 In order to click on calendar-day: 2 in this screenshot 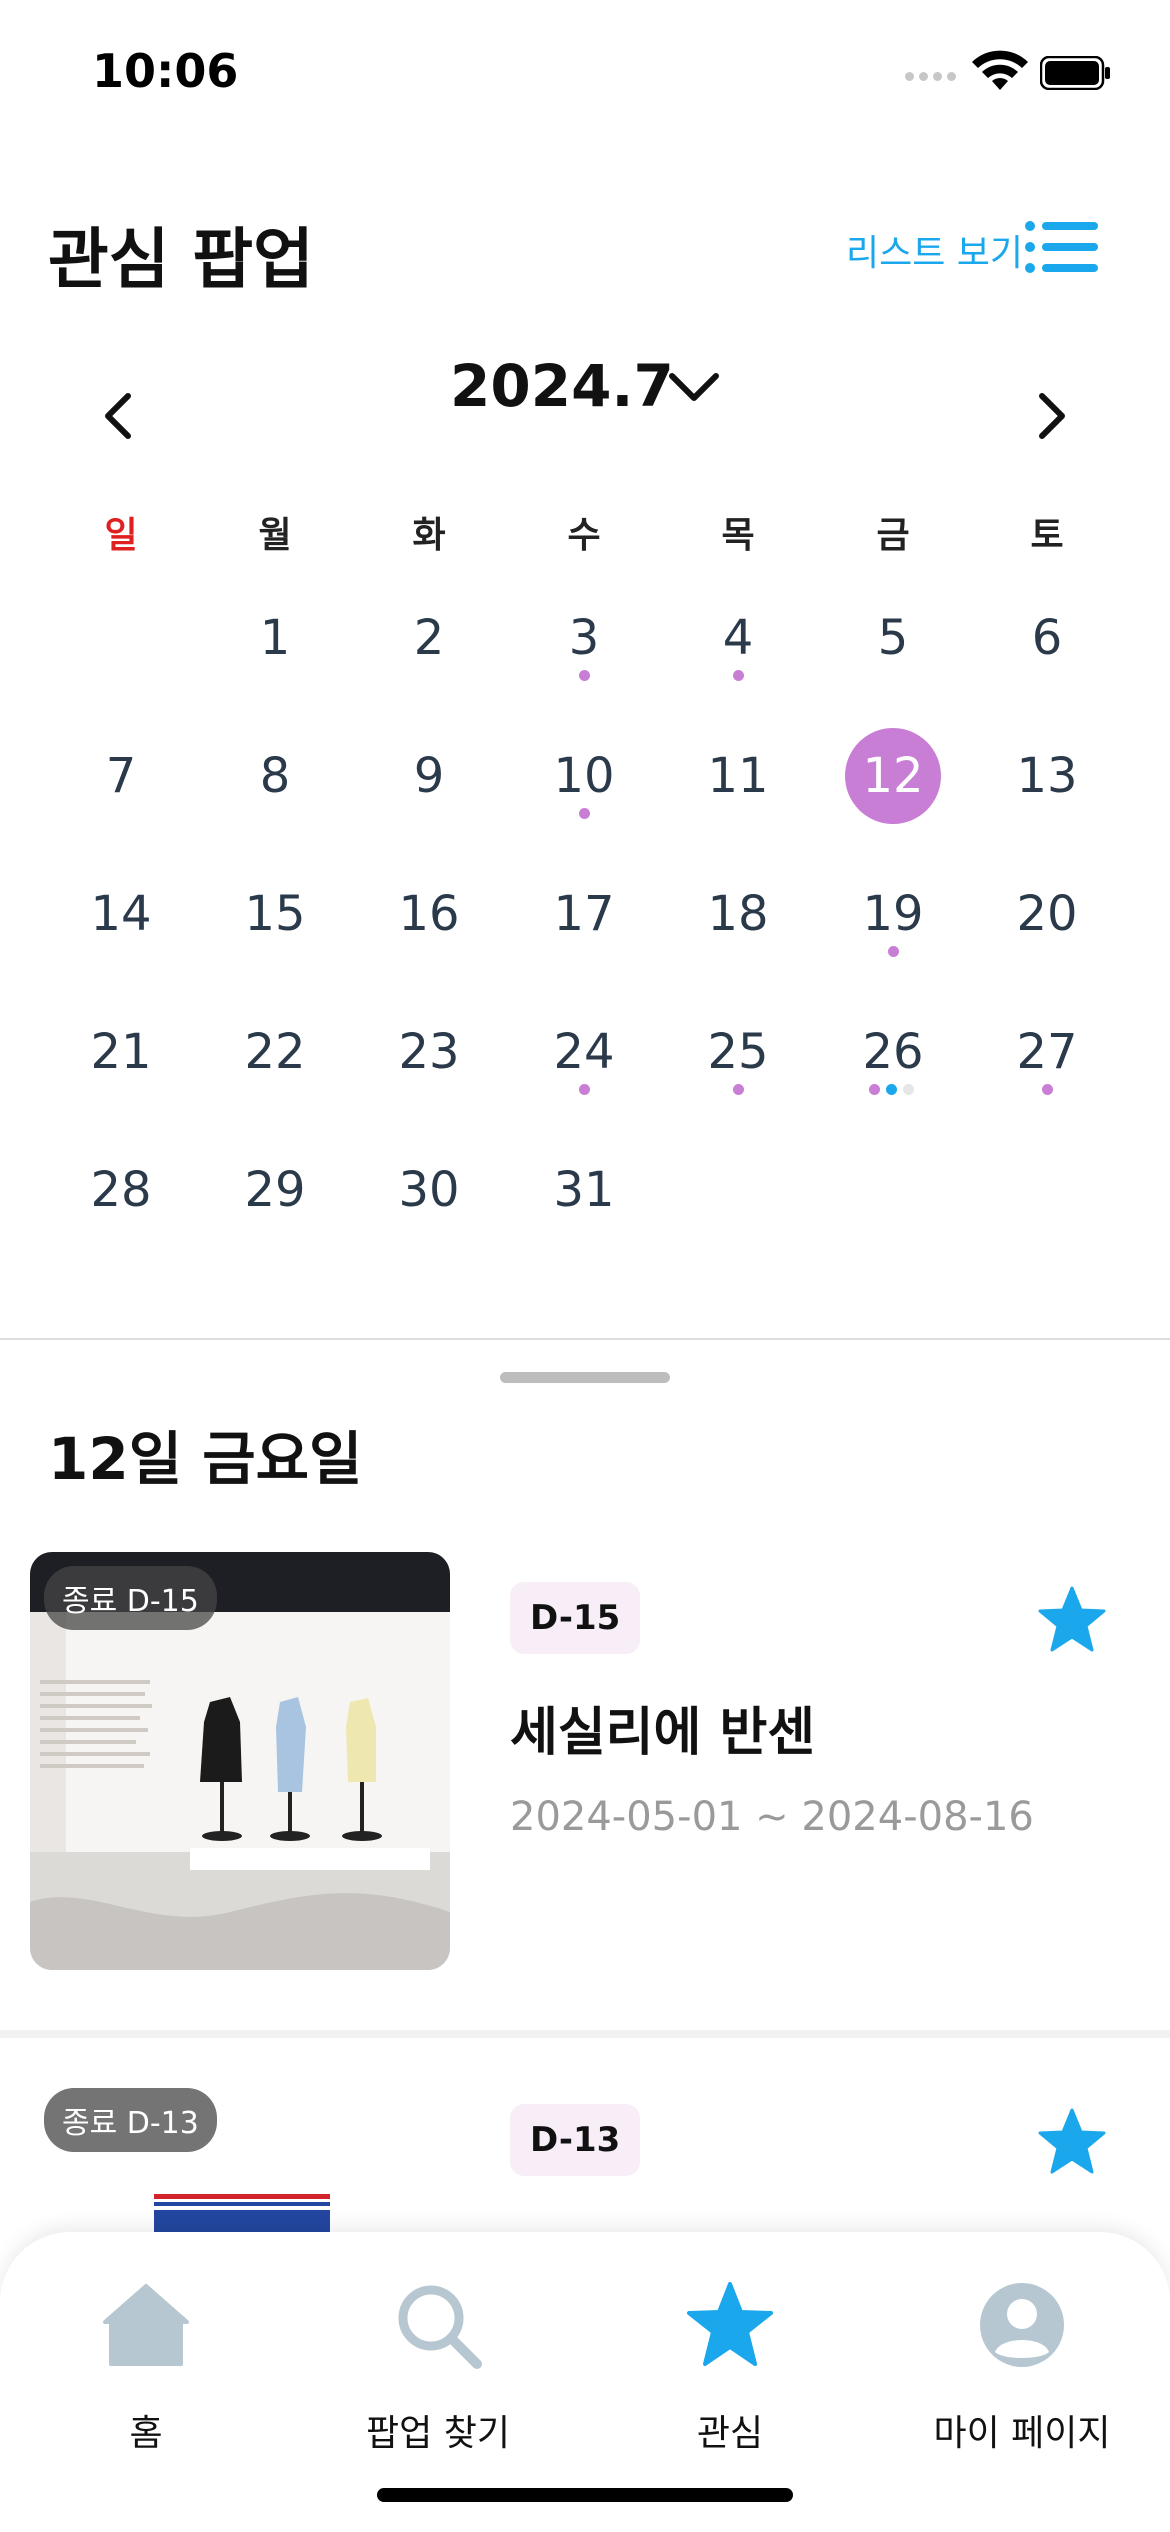, I will do `click(429, 638)`.